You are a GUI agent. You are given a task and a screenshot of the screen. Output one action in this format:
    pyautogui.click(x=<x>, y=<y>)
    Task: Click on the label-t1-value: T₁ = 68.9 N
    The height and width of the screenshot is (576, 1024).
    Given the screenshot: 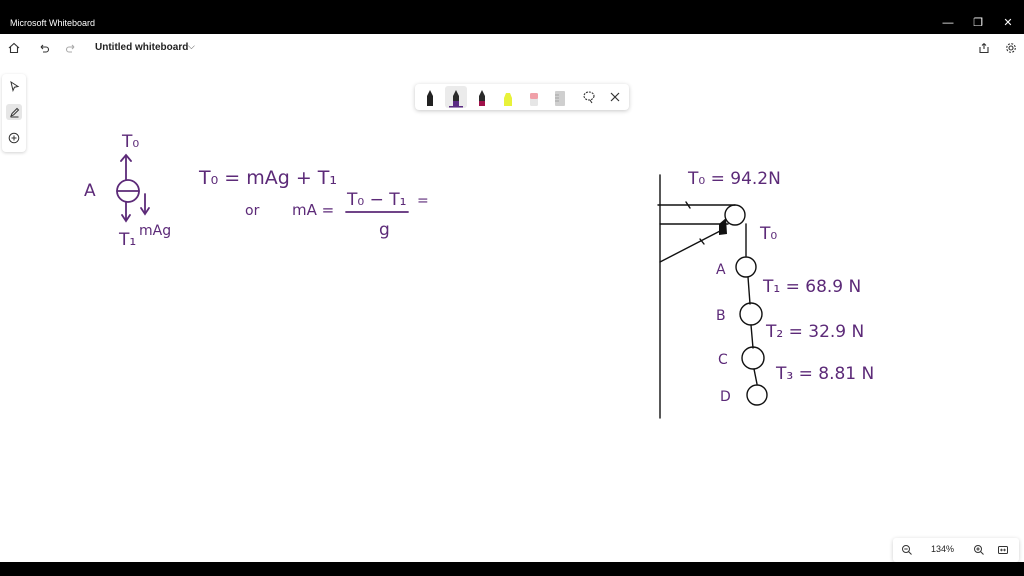 What is the action you would take?
    pyautogui.click(x=811, y=287)
    